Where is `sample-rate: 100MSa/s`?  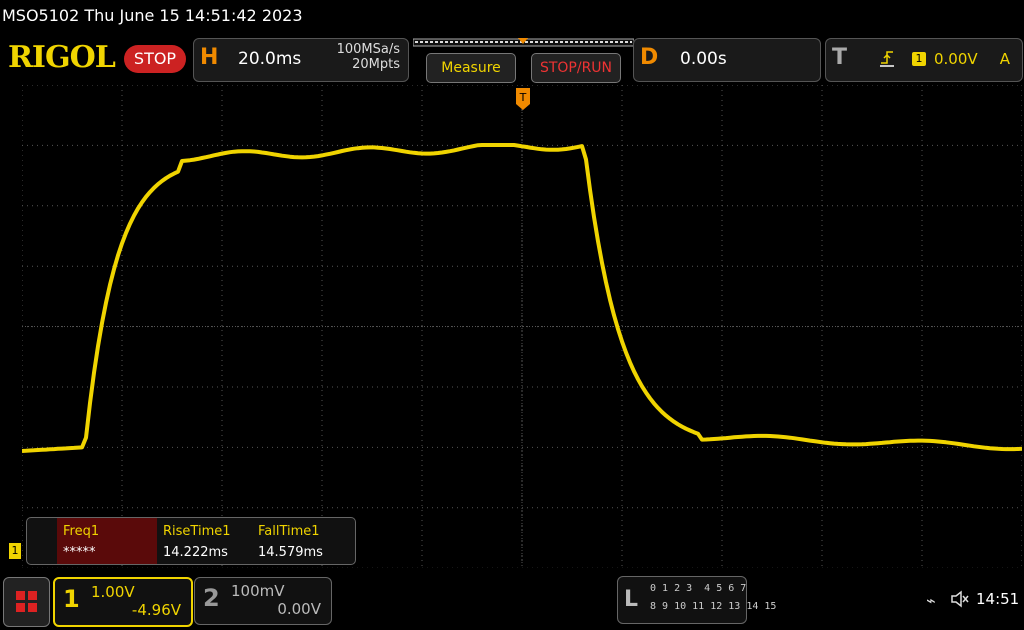 sample-rate: 100MSa/s is located at coordinates (368, 49).